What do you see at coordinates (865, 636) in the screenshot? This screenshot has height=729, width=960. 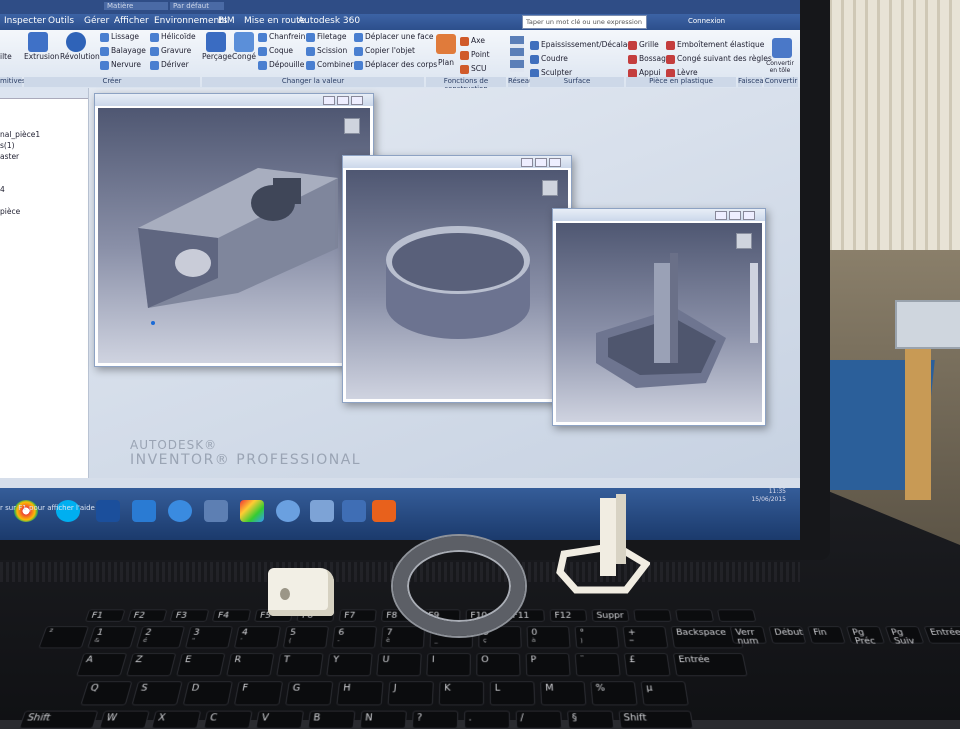 I see `key: Pg Préc` at bounding box center [865, 636].